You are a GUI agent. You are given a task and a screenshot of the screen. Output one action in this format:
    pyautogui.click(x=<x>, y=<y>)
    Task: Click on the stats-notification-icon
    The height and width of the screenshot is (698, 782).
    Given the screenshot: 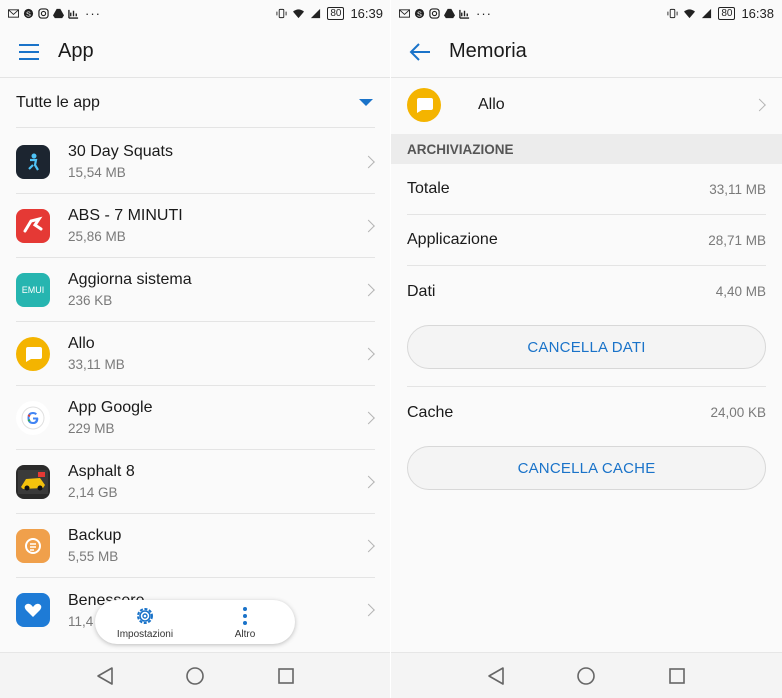 What is the action you would take?
    pyautogui.click(x=73, y=14)
    